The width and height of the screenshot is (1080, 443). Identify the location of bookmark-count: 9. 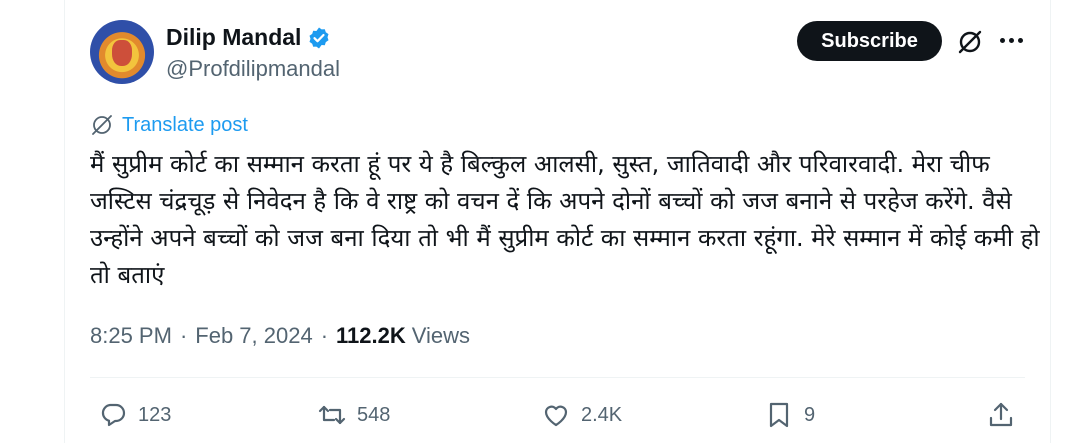
(810, 414).